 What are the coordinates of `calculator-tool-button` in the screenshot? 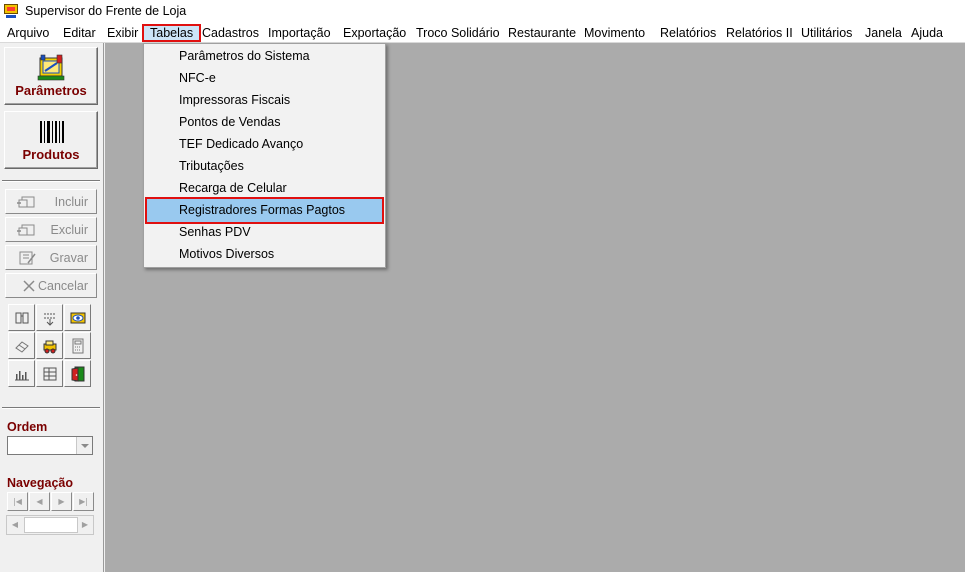 It's located at (77, 345).